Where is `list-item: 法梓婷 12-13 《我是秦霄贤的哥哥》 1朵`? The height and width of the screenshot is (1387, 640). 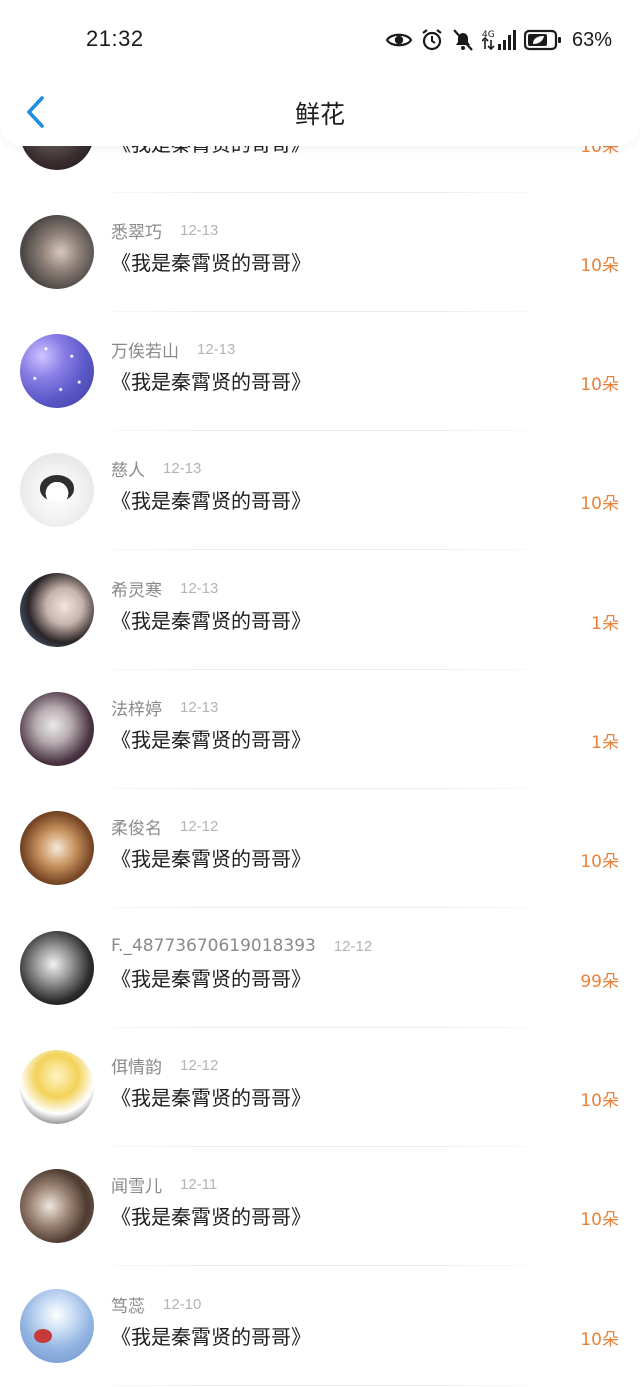
list-item: 法梓婷 12-13 《我是秦霄贤的哥哥》 1朵 is located at coordinates (320, 729).